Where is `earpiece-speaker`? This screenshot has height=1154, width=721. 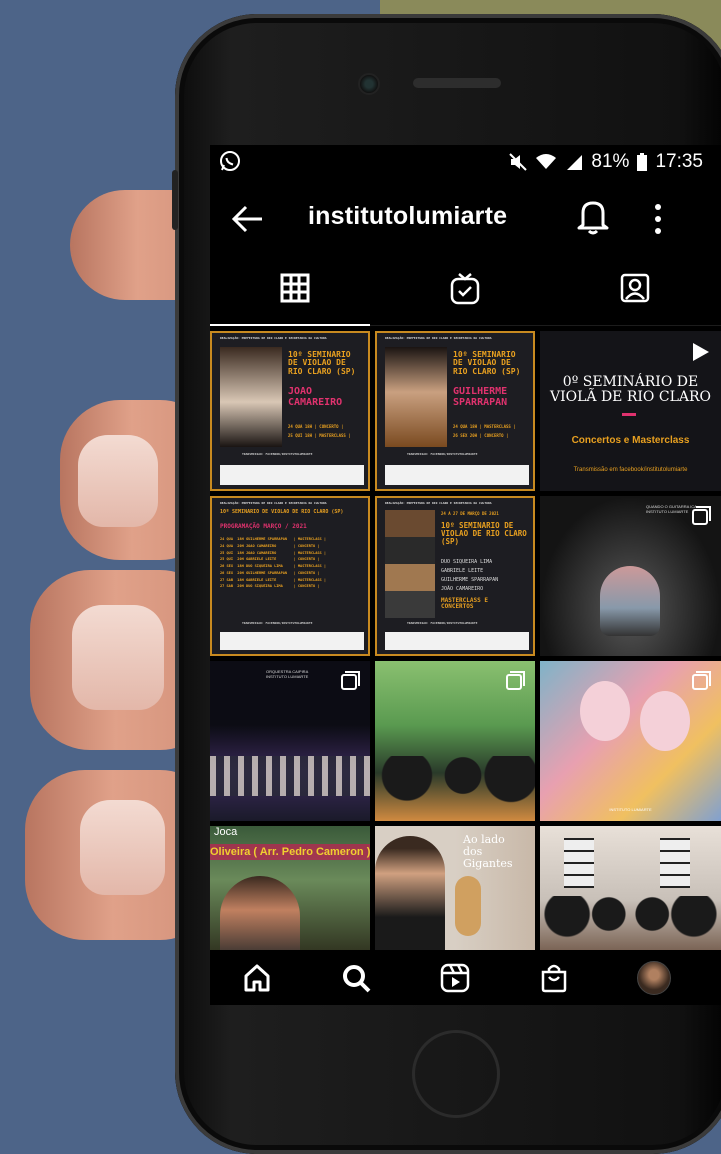 earpiece-speaker is located at coordinates (457, 83).